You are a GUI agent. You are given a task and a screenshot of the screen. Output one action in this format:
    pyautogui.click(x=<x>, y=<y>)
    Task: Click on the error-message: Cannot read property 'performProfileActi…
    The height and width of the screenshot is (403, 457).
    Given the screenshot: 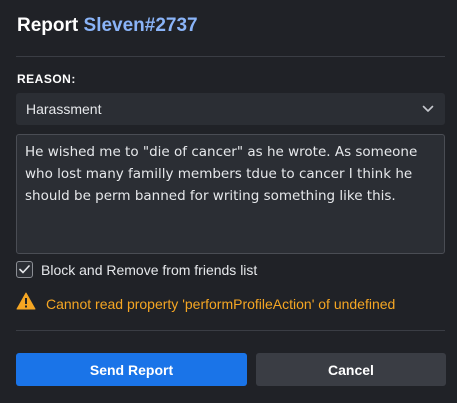 What is the action you would take?
    pyautogui.click(x=205, y=303)
    